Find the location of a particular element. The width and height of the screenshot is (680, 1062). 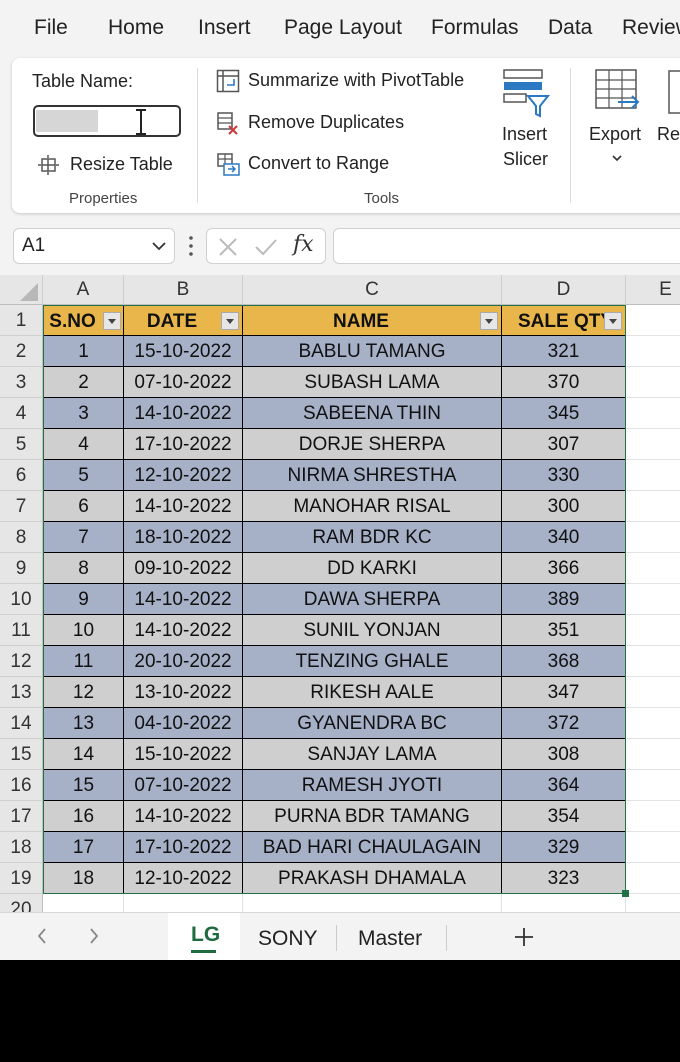

row-header-15: 15 is located at coordinates (21, 754).